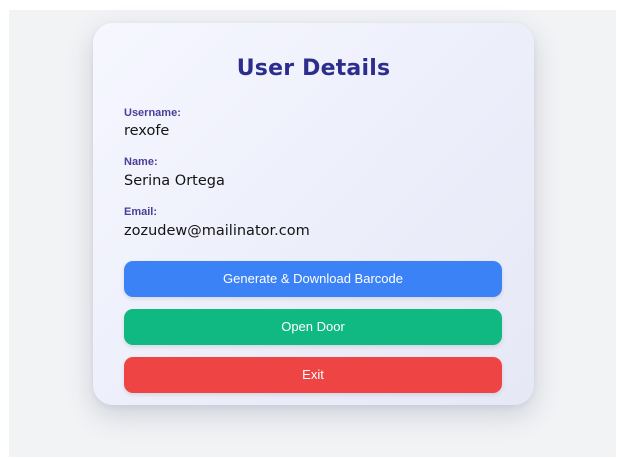 This screenshot has width=617, height=458. What do you see at coordinates (217, 231) in the screenshot?
I see `email-value: zozudew@mailinator.com` at bounding box center [217, 231].